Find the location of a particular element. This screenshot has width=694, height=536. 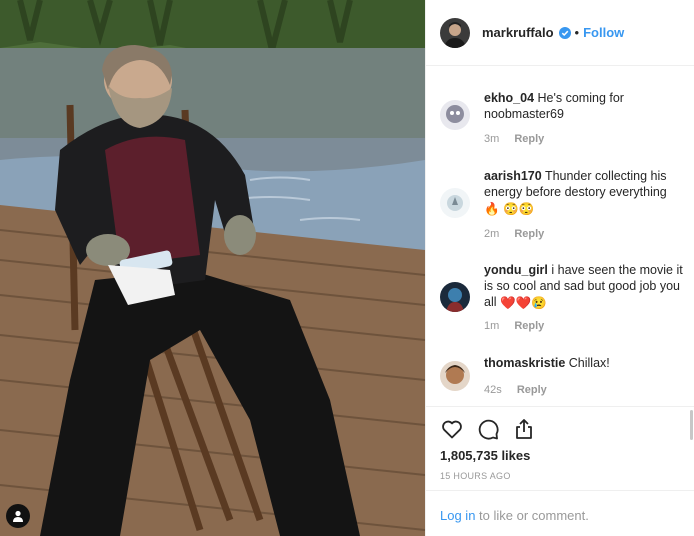

comment-username: ekho_04 is located at coordinates (509, 98).